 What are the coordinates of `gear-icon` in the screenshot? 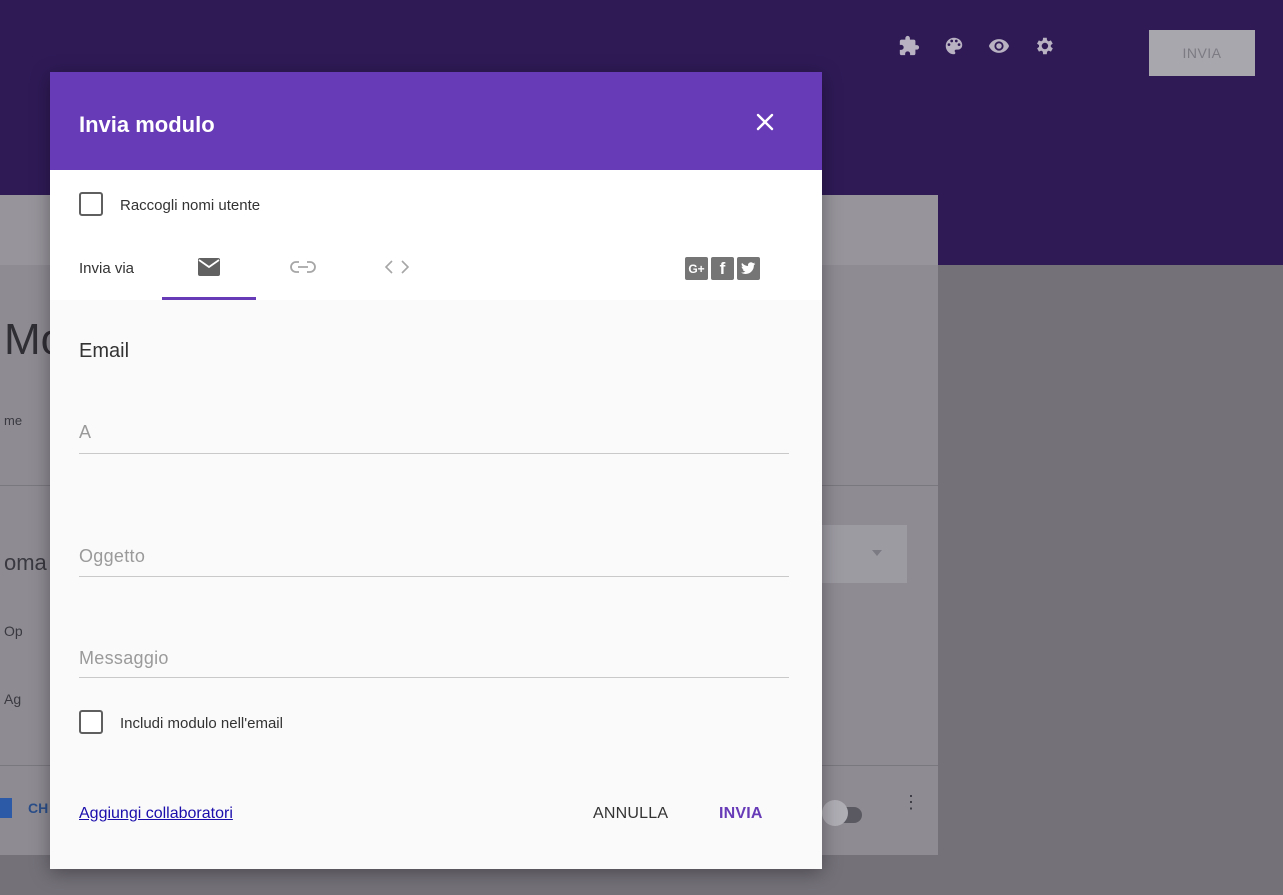 It's located at (1044, 46).